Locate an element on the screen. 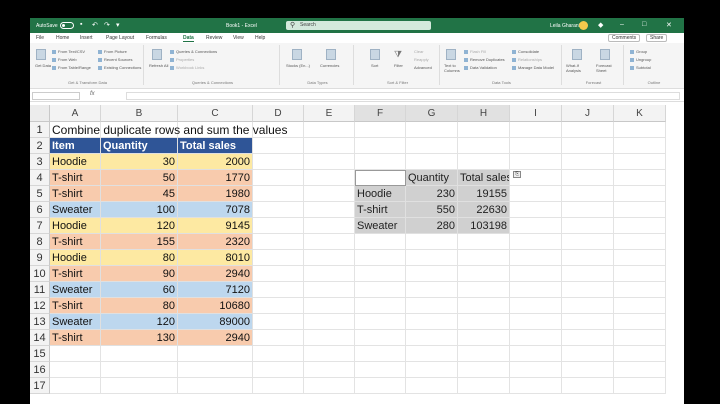 Image resolution: width=720 pixels, height=404 pixels. select-all-corner is located at coordinates (40, 113).